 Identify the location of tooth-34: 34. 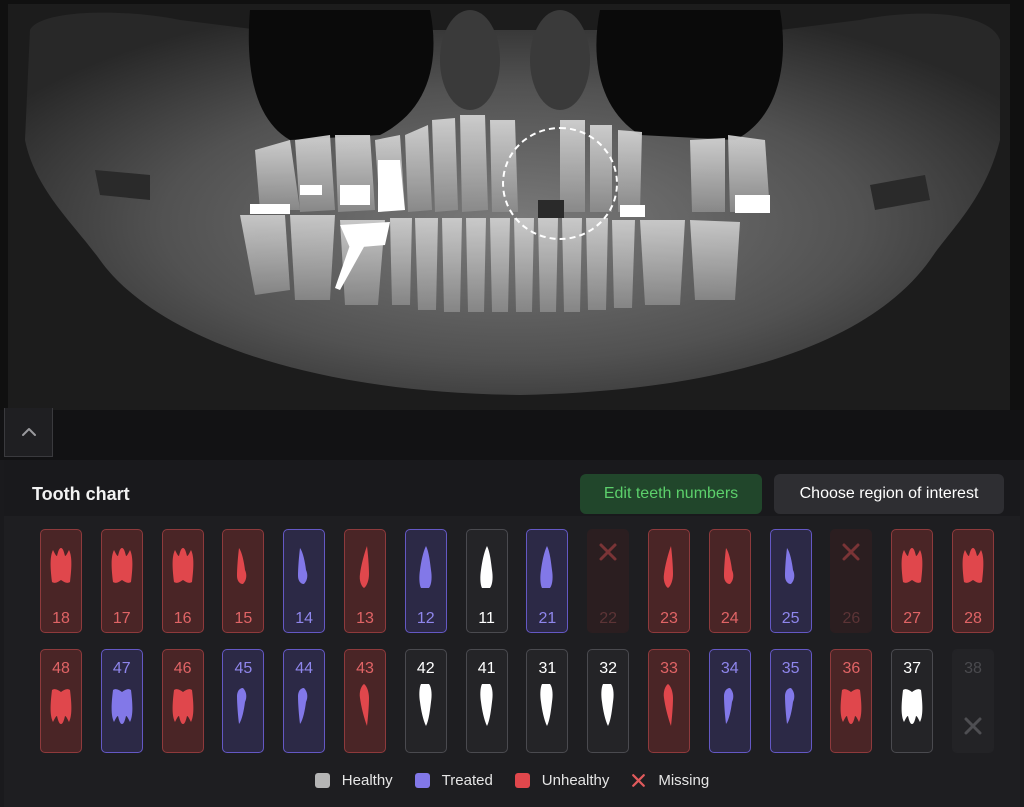
(729, 701).